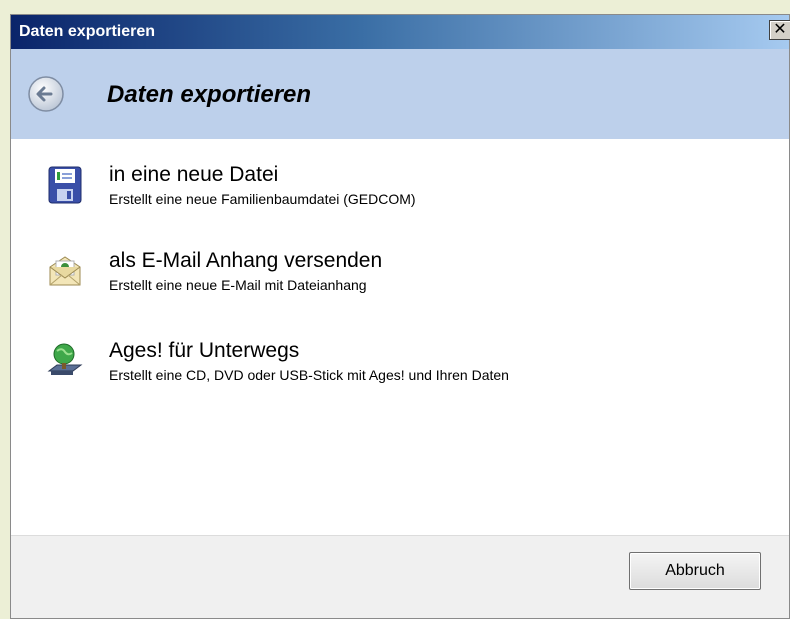 The width and height of the screenshot is (790, 619). I want to click on close-icon: ✕, so click(780, 29).